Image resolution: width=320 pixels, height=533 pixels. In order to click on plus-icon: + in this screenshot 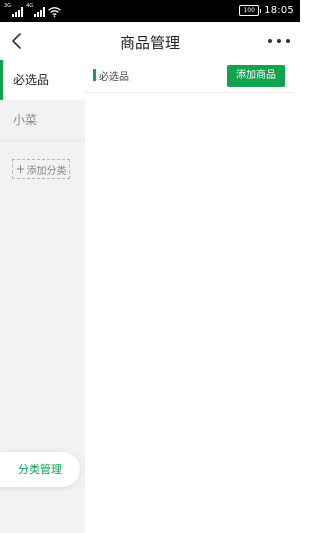, I will do `click(20, 169)`.